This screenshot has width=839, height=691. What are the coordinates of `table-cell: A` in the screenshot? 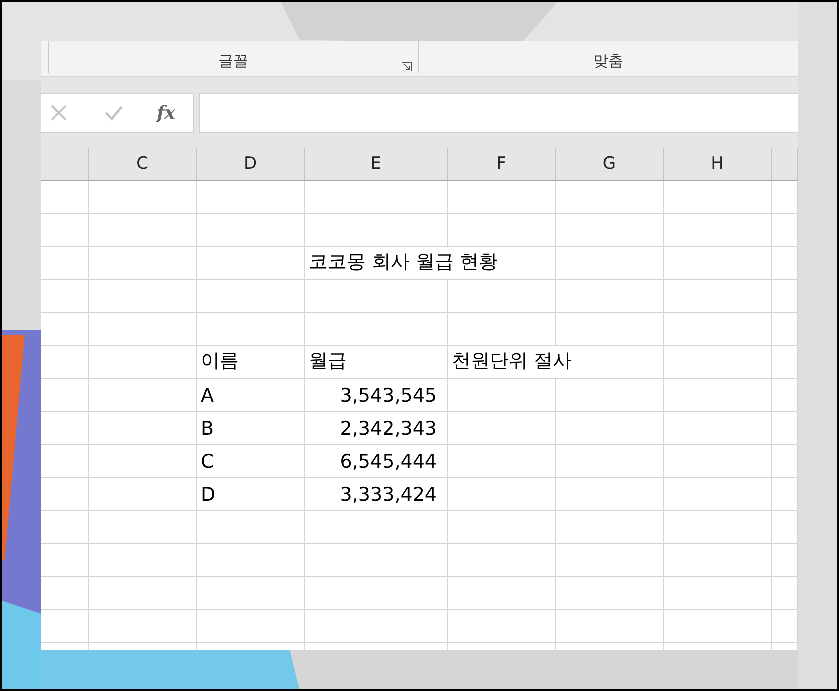 It's located at (251, 395).